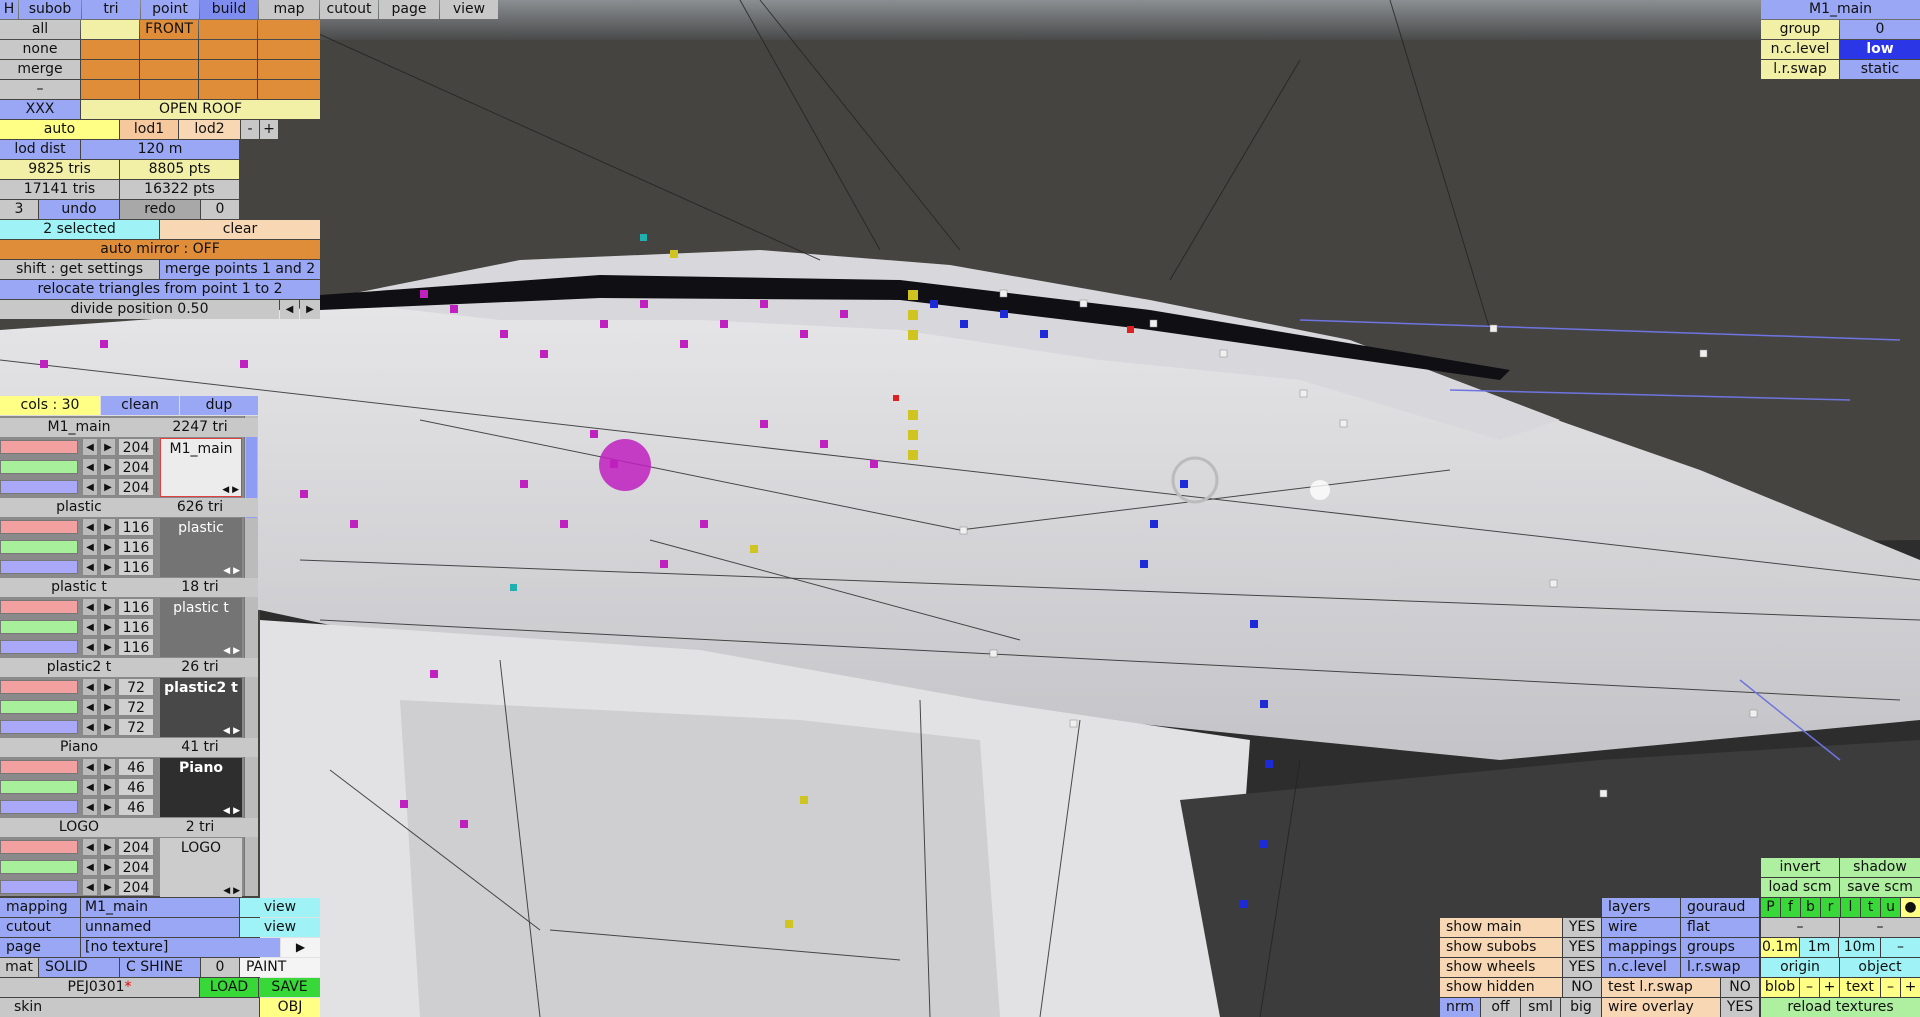  What do you see at coordinates (9, 9) in the screenshot?
I see `tab-h: H` at bounding box center [9, 9].